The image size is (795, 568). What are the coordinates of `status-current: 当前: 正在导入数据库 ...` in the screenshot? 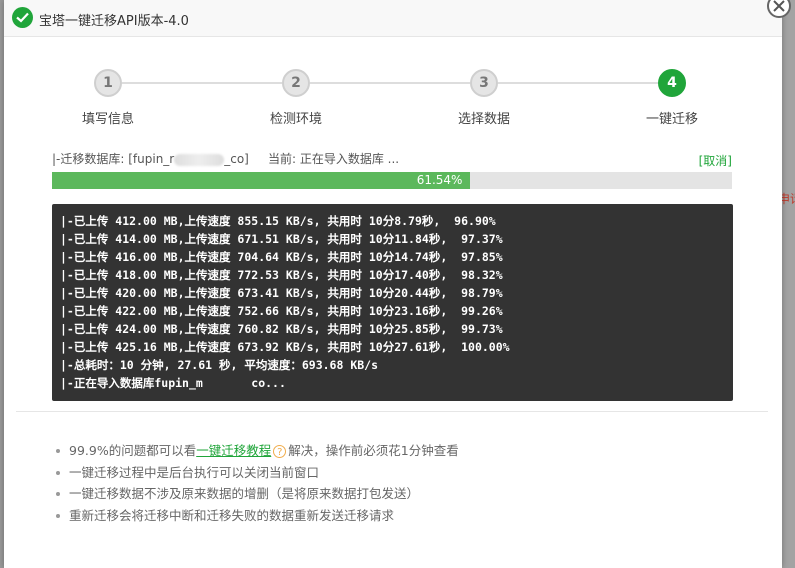 It's located at (334, 159).